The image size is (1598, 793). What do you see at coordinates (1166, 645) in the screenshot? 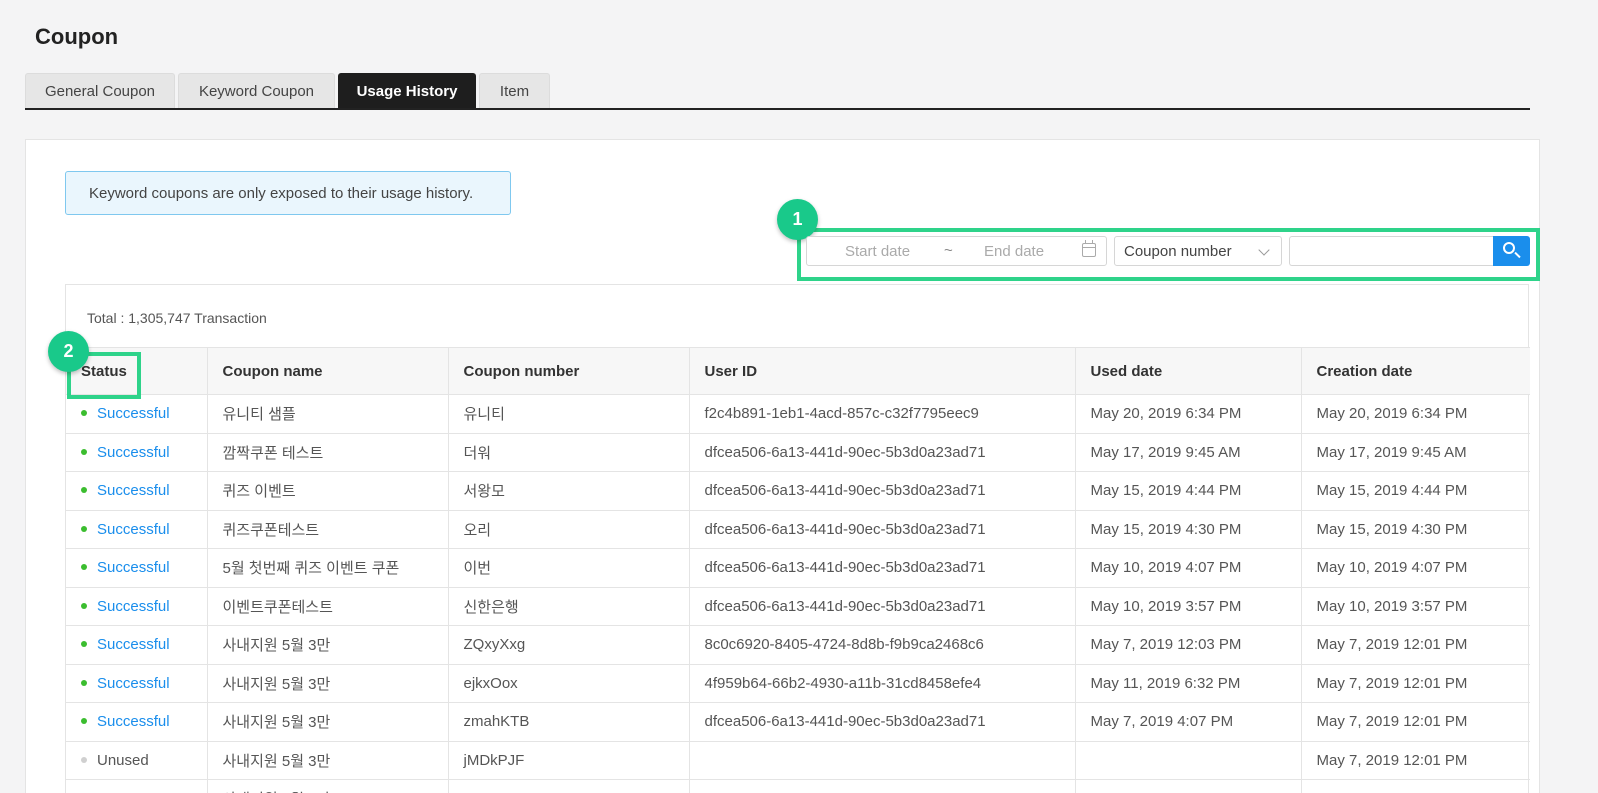
I see `used-date-text: May 7, 2019 12:03 PM` at bounding box center [1166, 645].